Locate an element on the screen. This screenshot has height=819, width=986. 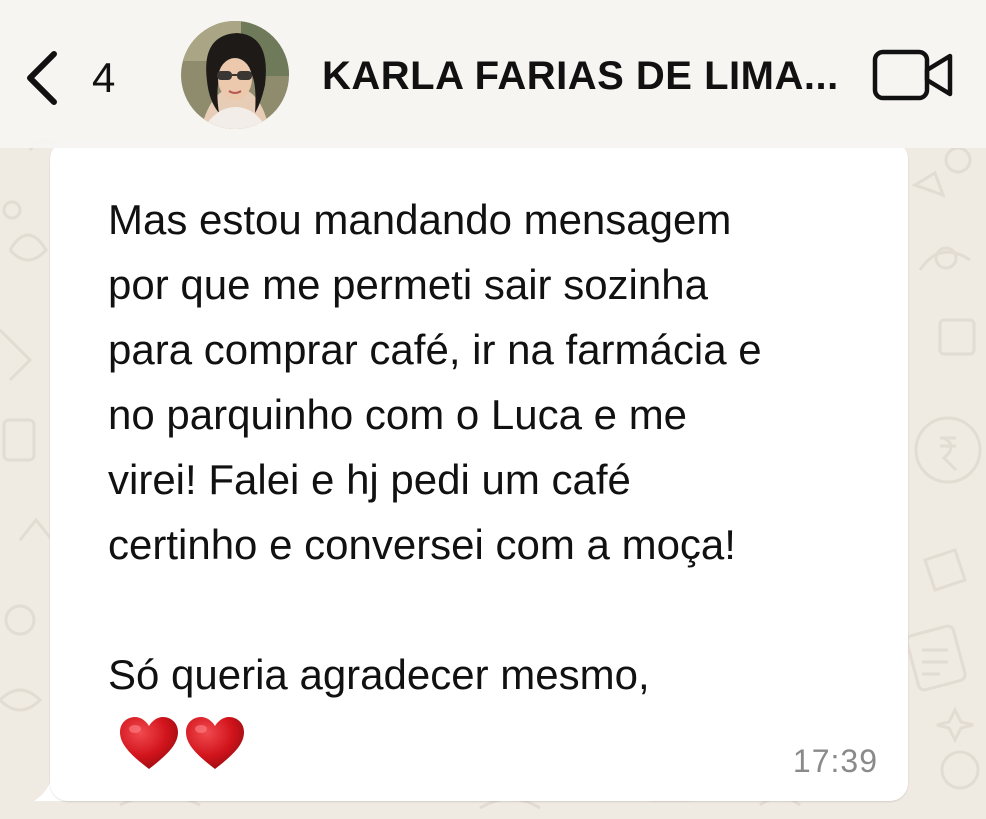
avatar is located at coordinates (235, 75).